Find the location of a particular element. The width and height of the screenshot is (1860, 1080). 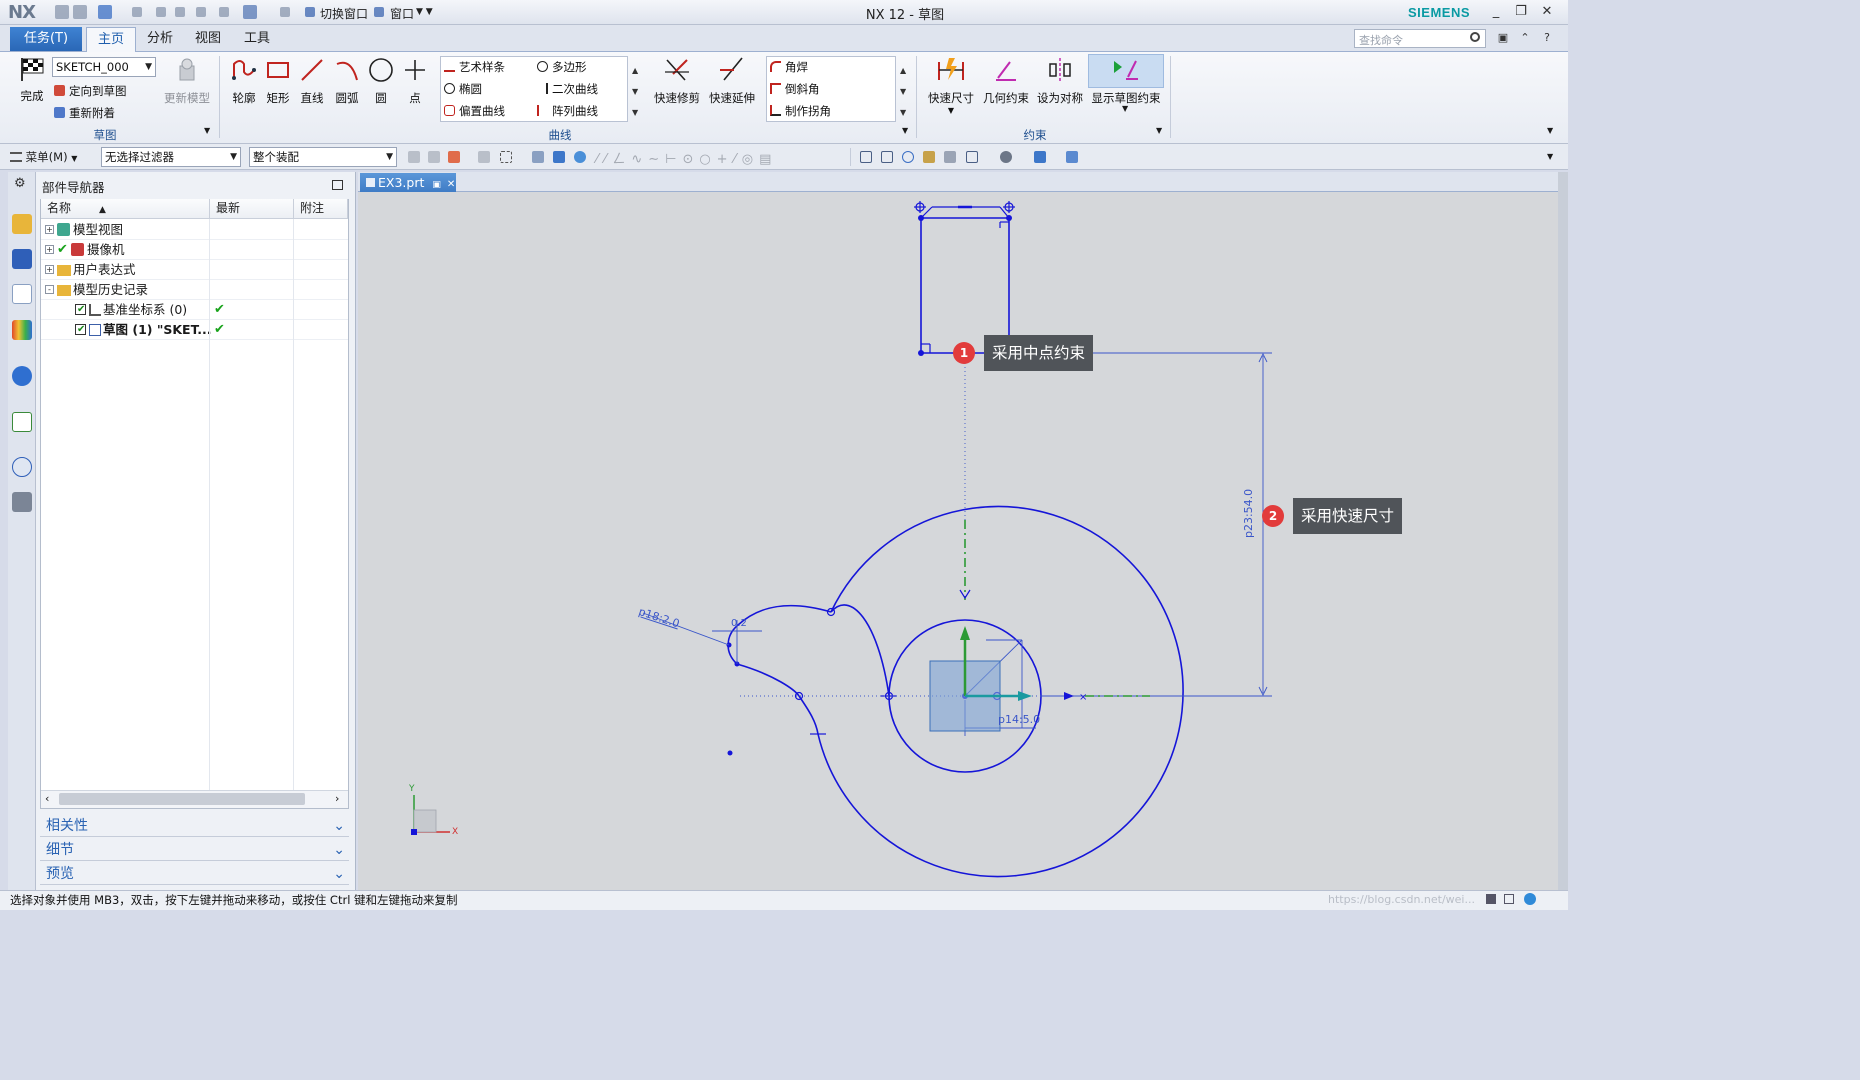

x-marker: × is located at coordinates (1083, 697).